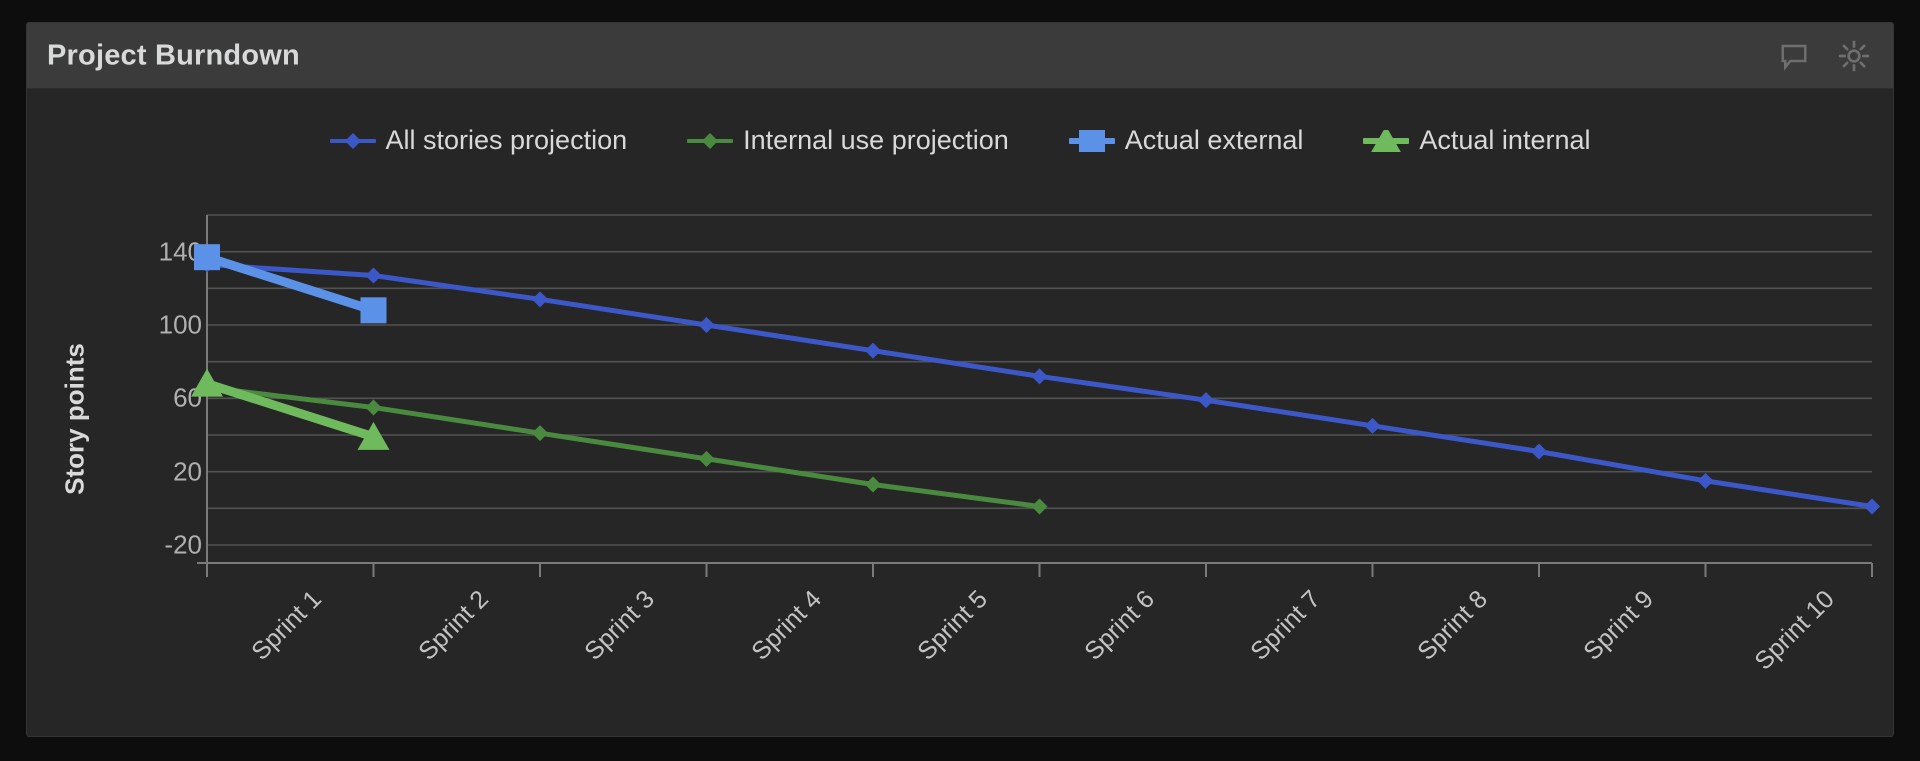  Describe the element at coordinates (960, 56) in the screenshot. I see `panel-header: Project Burndown` at that location.